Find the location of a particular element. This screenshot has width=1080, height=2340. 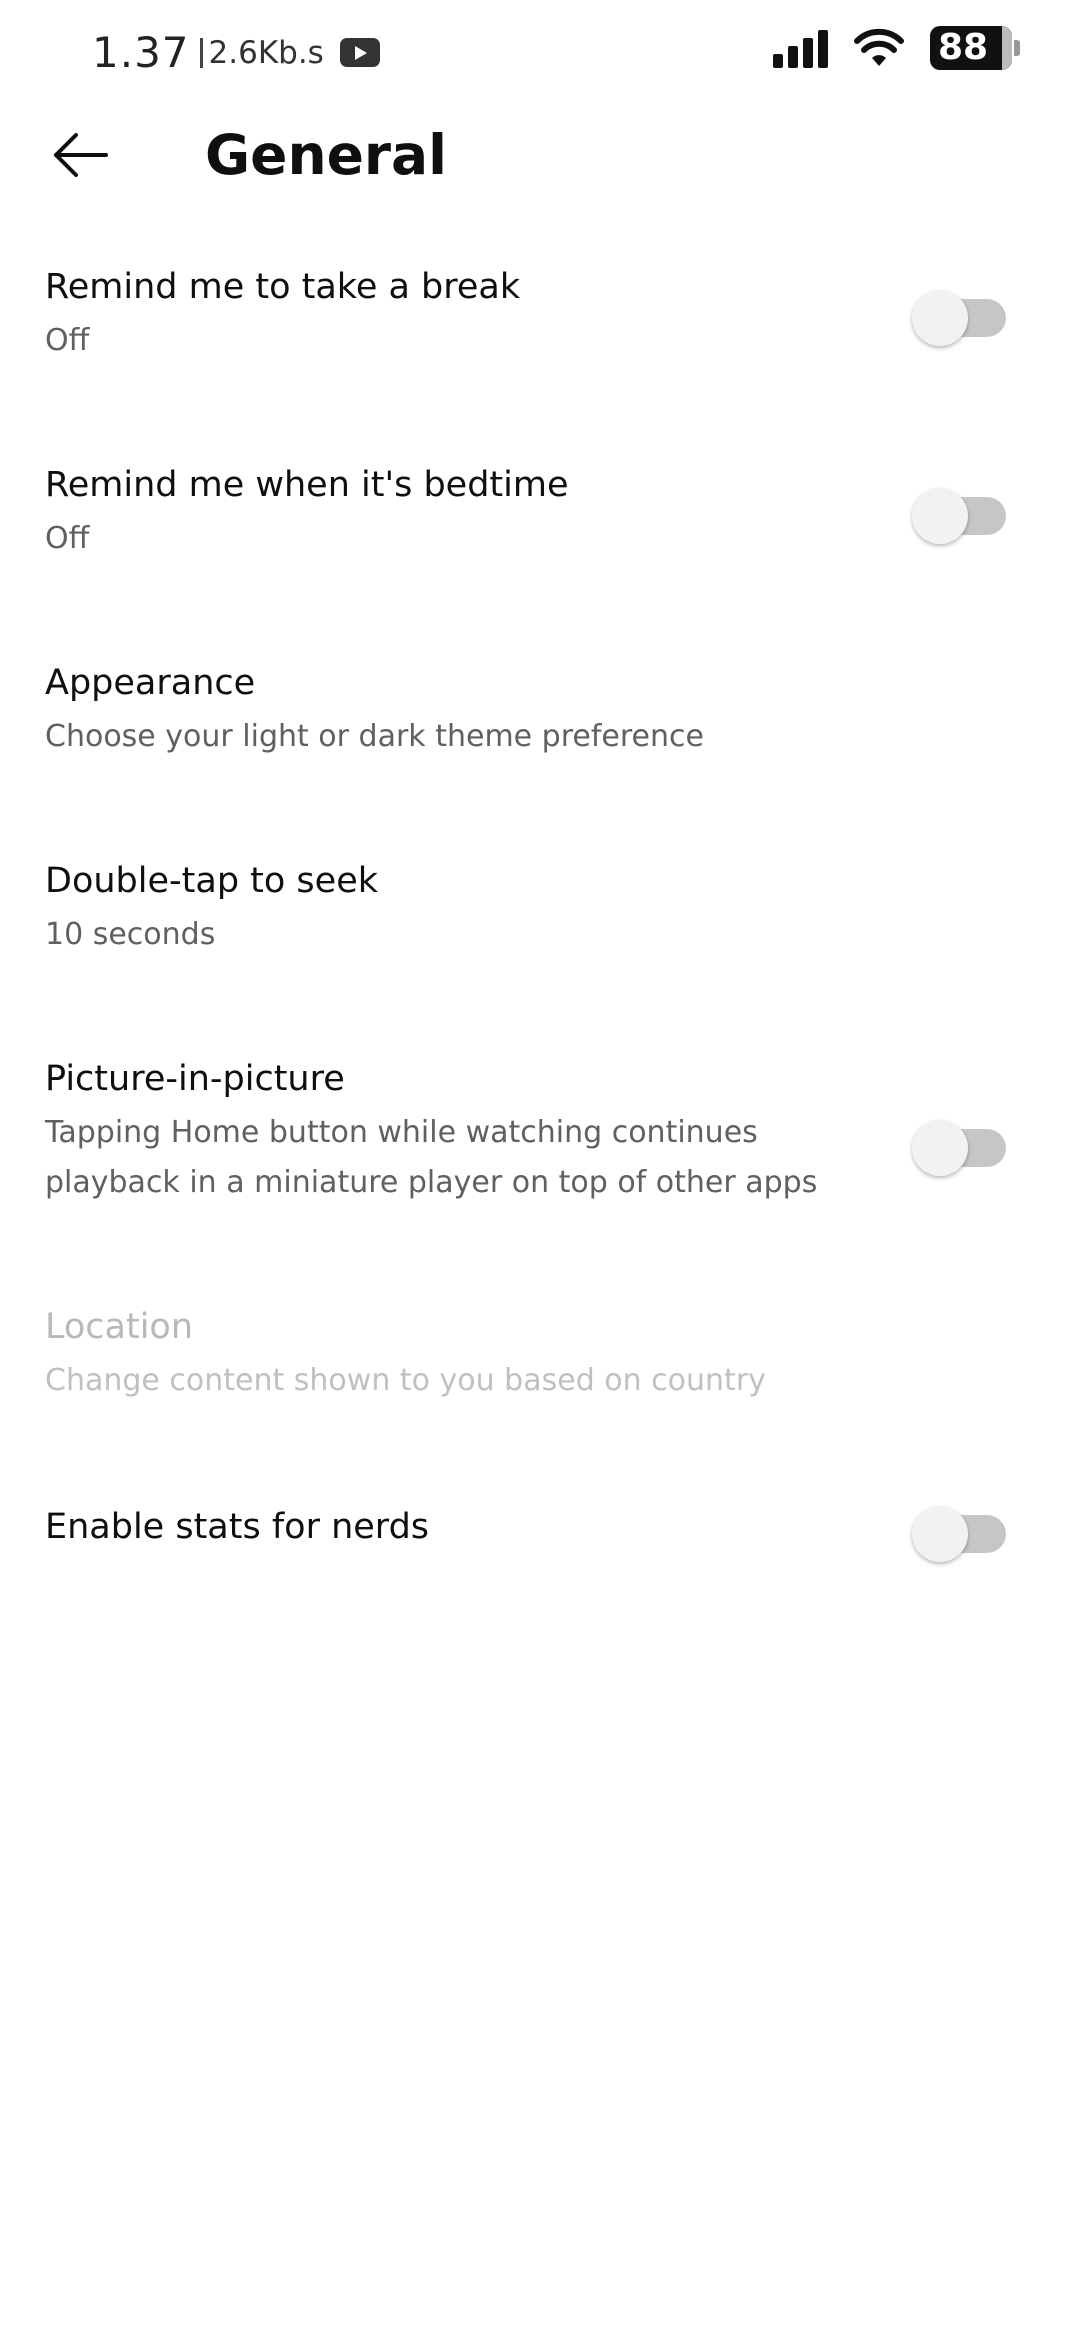

youtube-icon is located at coordinates (359, 52).